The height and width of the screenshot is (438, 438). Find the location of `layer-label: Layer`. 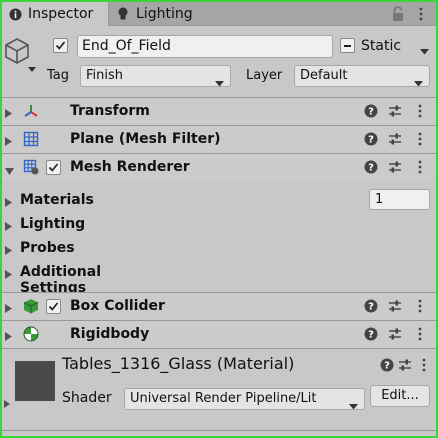

layer-label: Layer is located at coordinates (264, 75).